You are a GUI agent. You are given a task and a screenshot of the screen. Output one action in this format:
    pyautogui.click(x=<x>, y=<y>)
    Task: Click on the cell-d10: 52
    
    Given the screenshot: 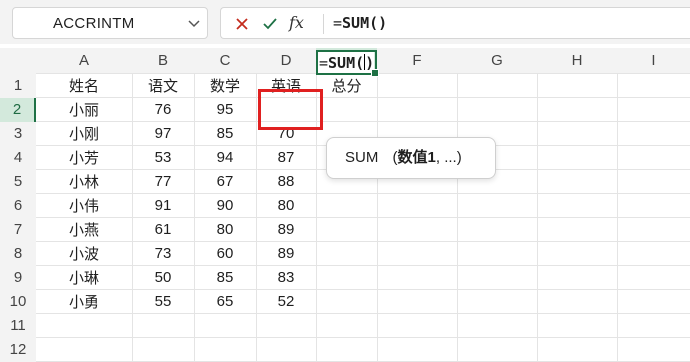 What is the action you would take?
    pyautogui.click(x=286, y=302)
    